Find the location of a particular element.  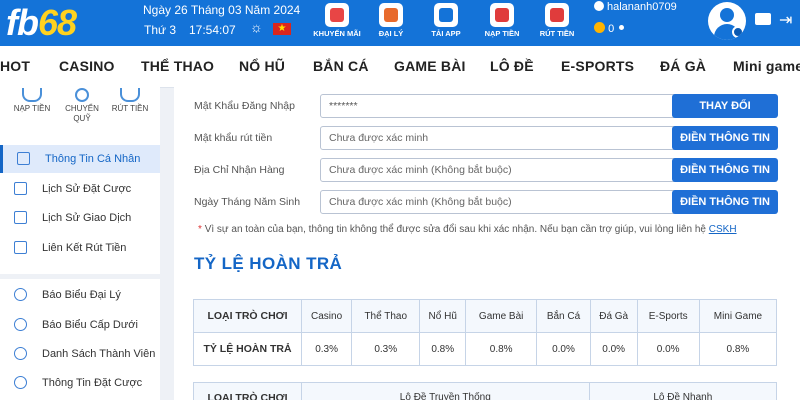

login-password-field is located at coordinates (503, 106).